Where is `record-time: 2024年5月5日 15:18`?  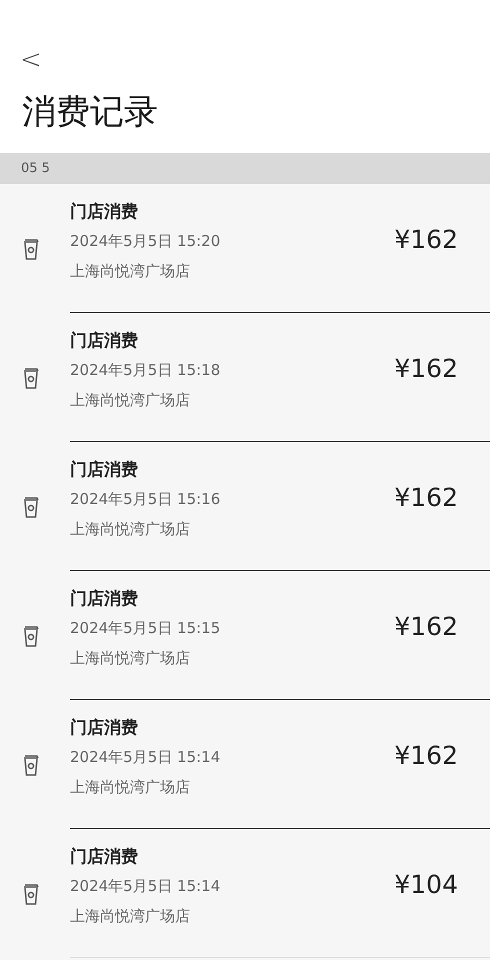
record-time: 2024年5月5日 15:18 is located at coordinates (146, 370).